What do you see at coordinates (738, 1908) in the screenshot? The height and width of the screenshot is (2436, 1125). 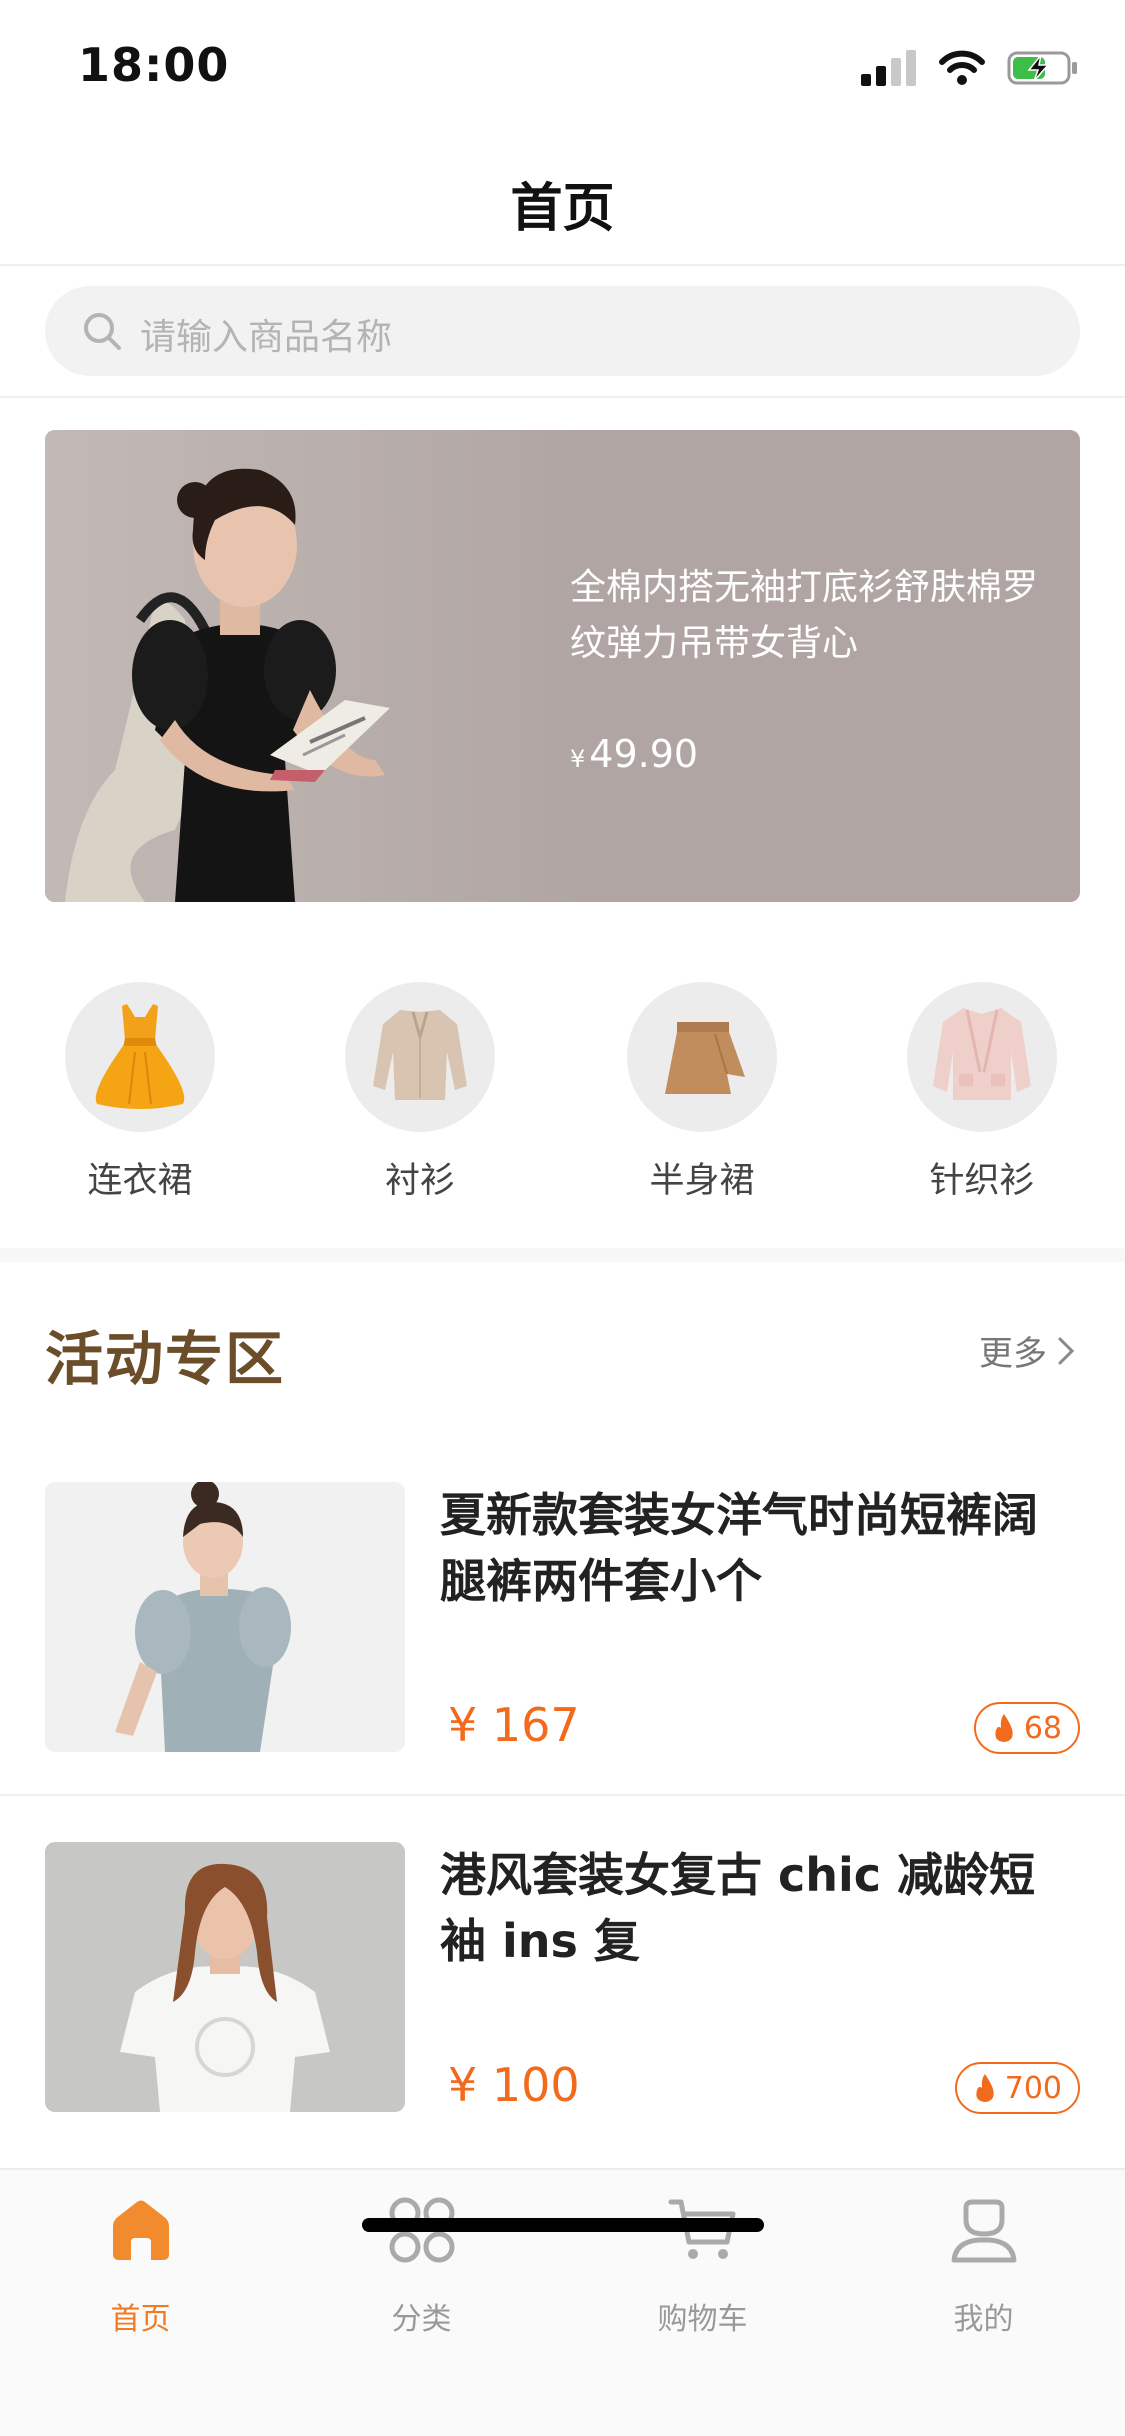 I see `product-name: 港风套装女复古 chic 减龄短袖 ins 复` at bounding box center [738, 1908].